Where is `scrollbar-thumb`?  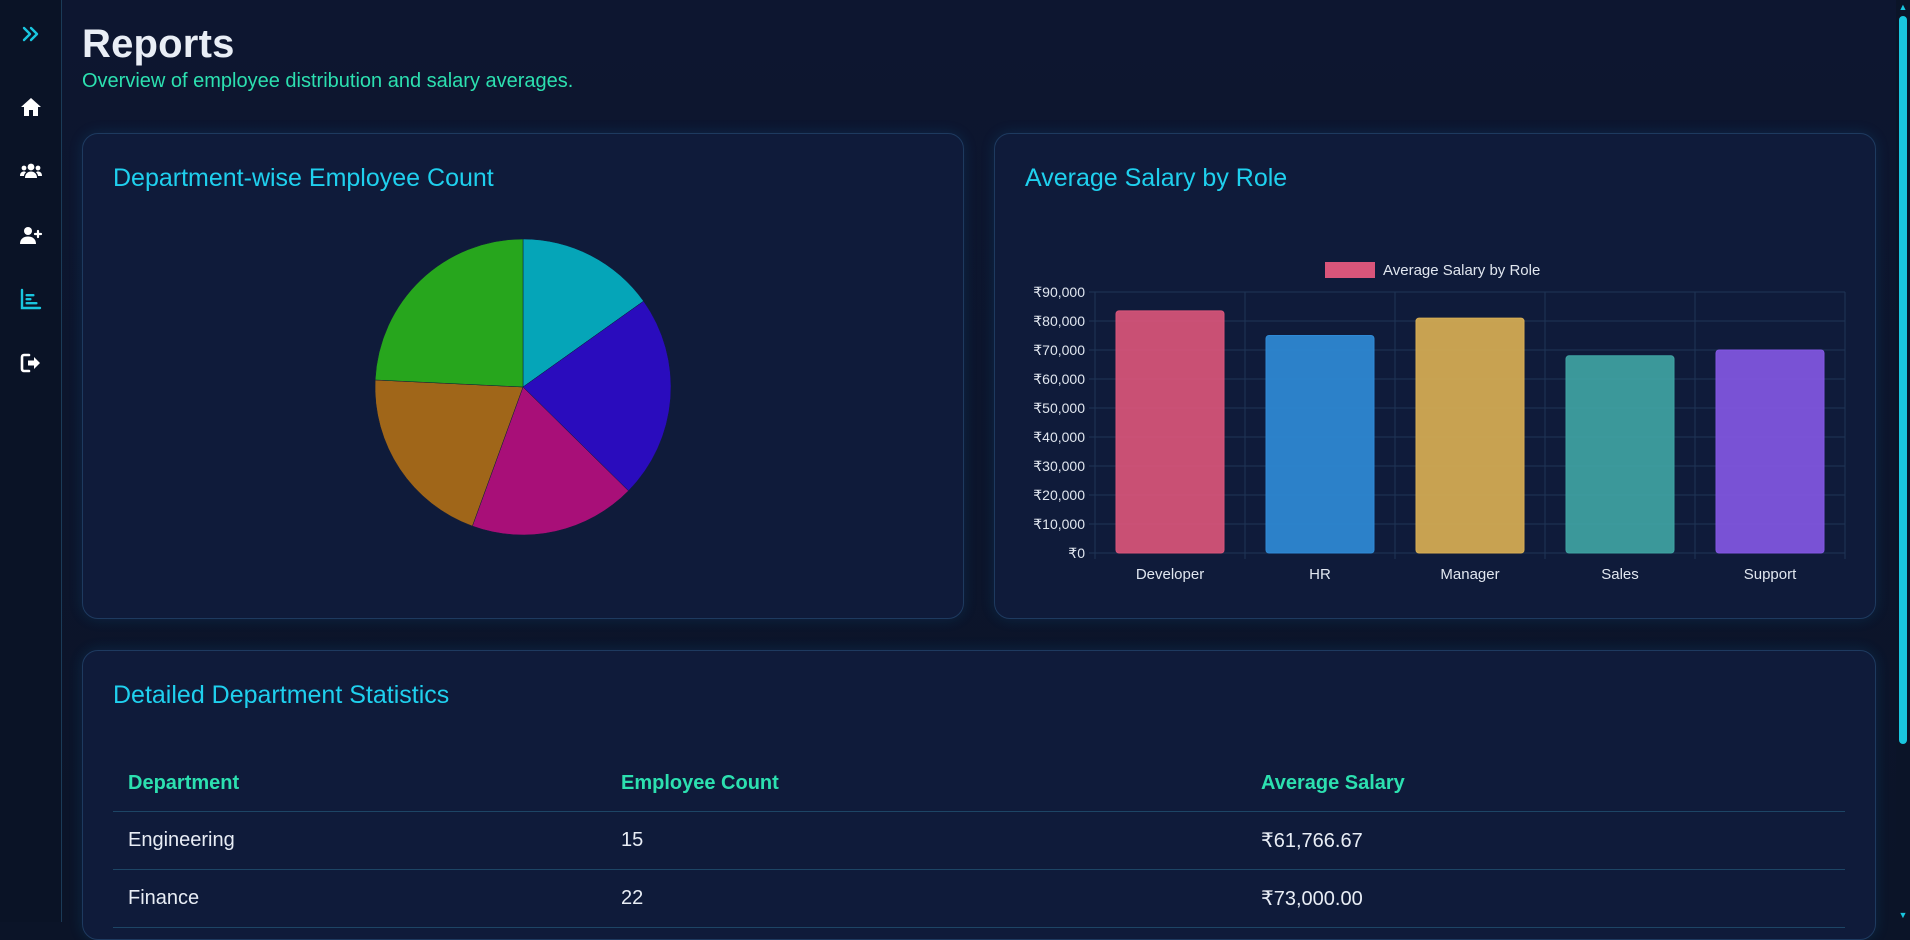
scrollbar-thumb is located at coordinates (1903, 380).